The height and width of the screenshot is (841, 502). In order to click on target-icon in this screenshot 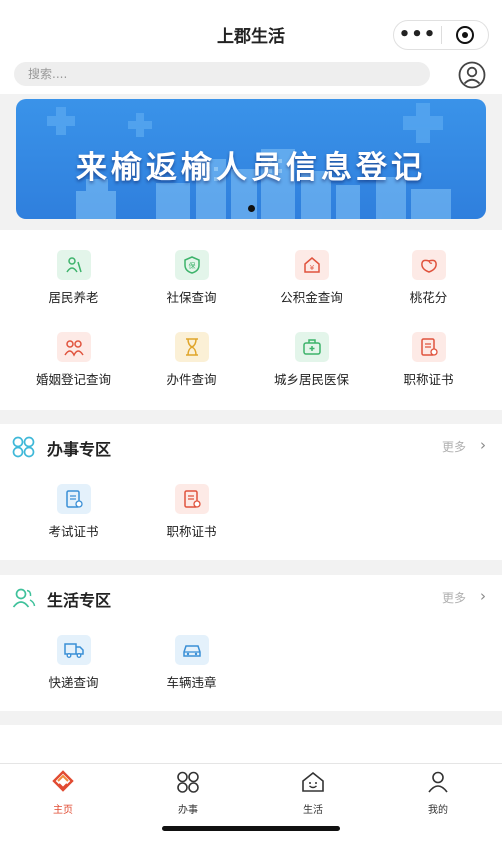, I will do `click(464, 35)`.